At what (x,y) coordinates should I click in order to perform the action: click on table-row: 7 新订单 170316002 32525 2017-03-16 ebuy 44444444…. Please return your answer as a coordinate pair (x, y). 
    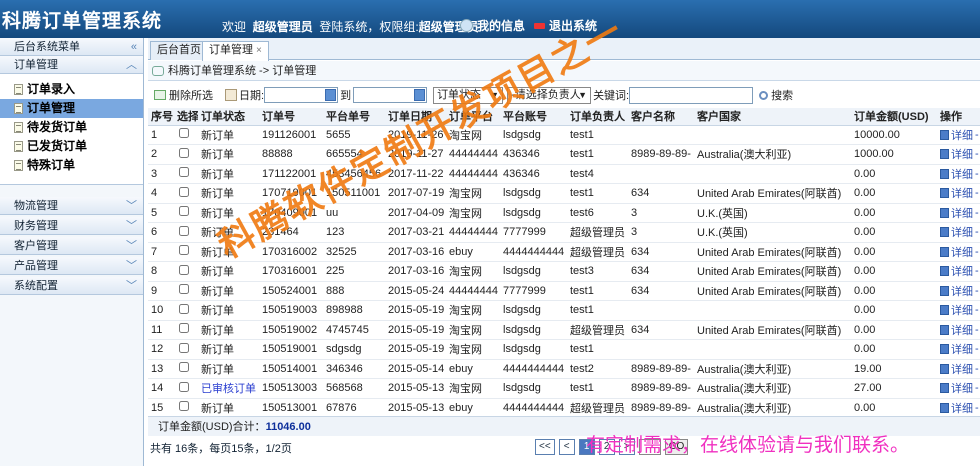
    Looking at the image, I should click on (564, 252).